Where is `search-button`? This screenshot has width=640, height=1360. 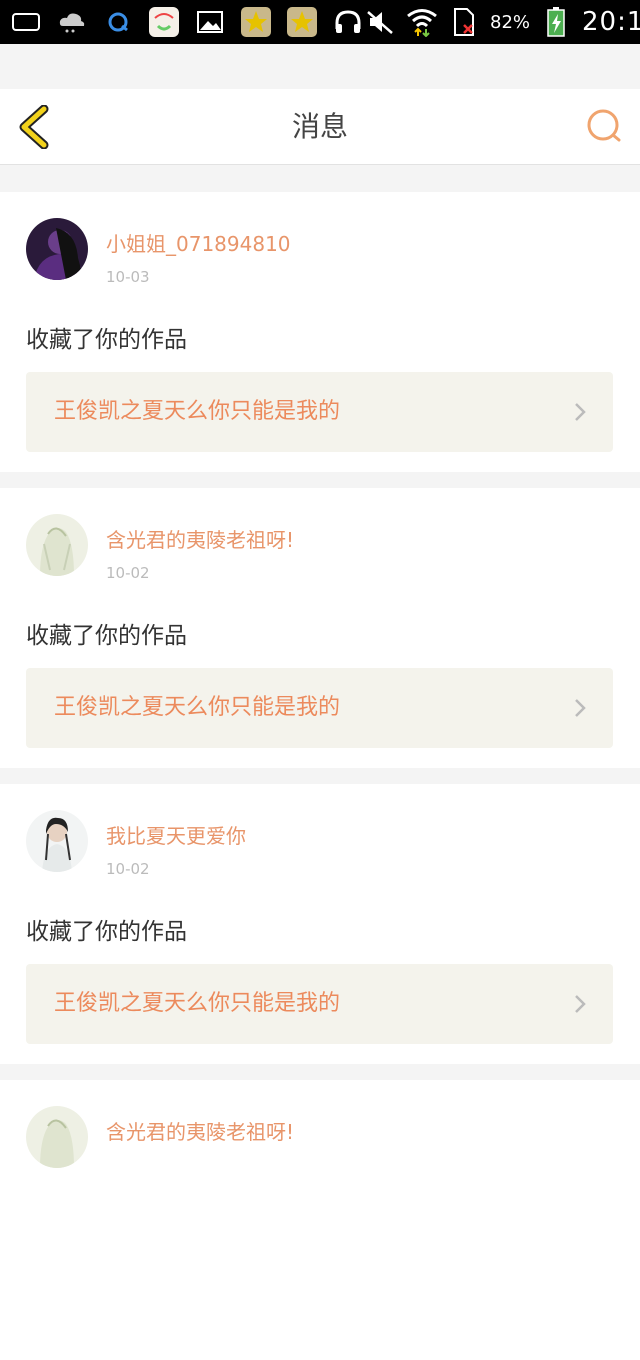 search-button is located at coordinates (604, 127).